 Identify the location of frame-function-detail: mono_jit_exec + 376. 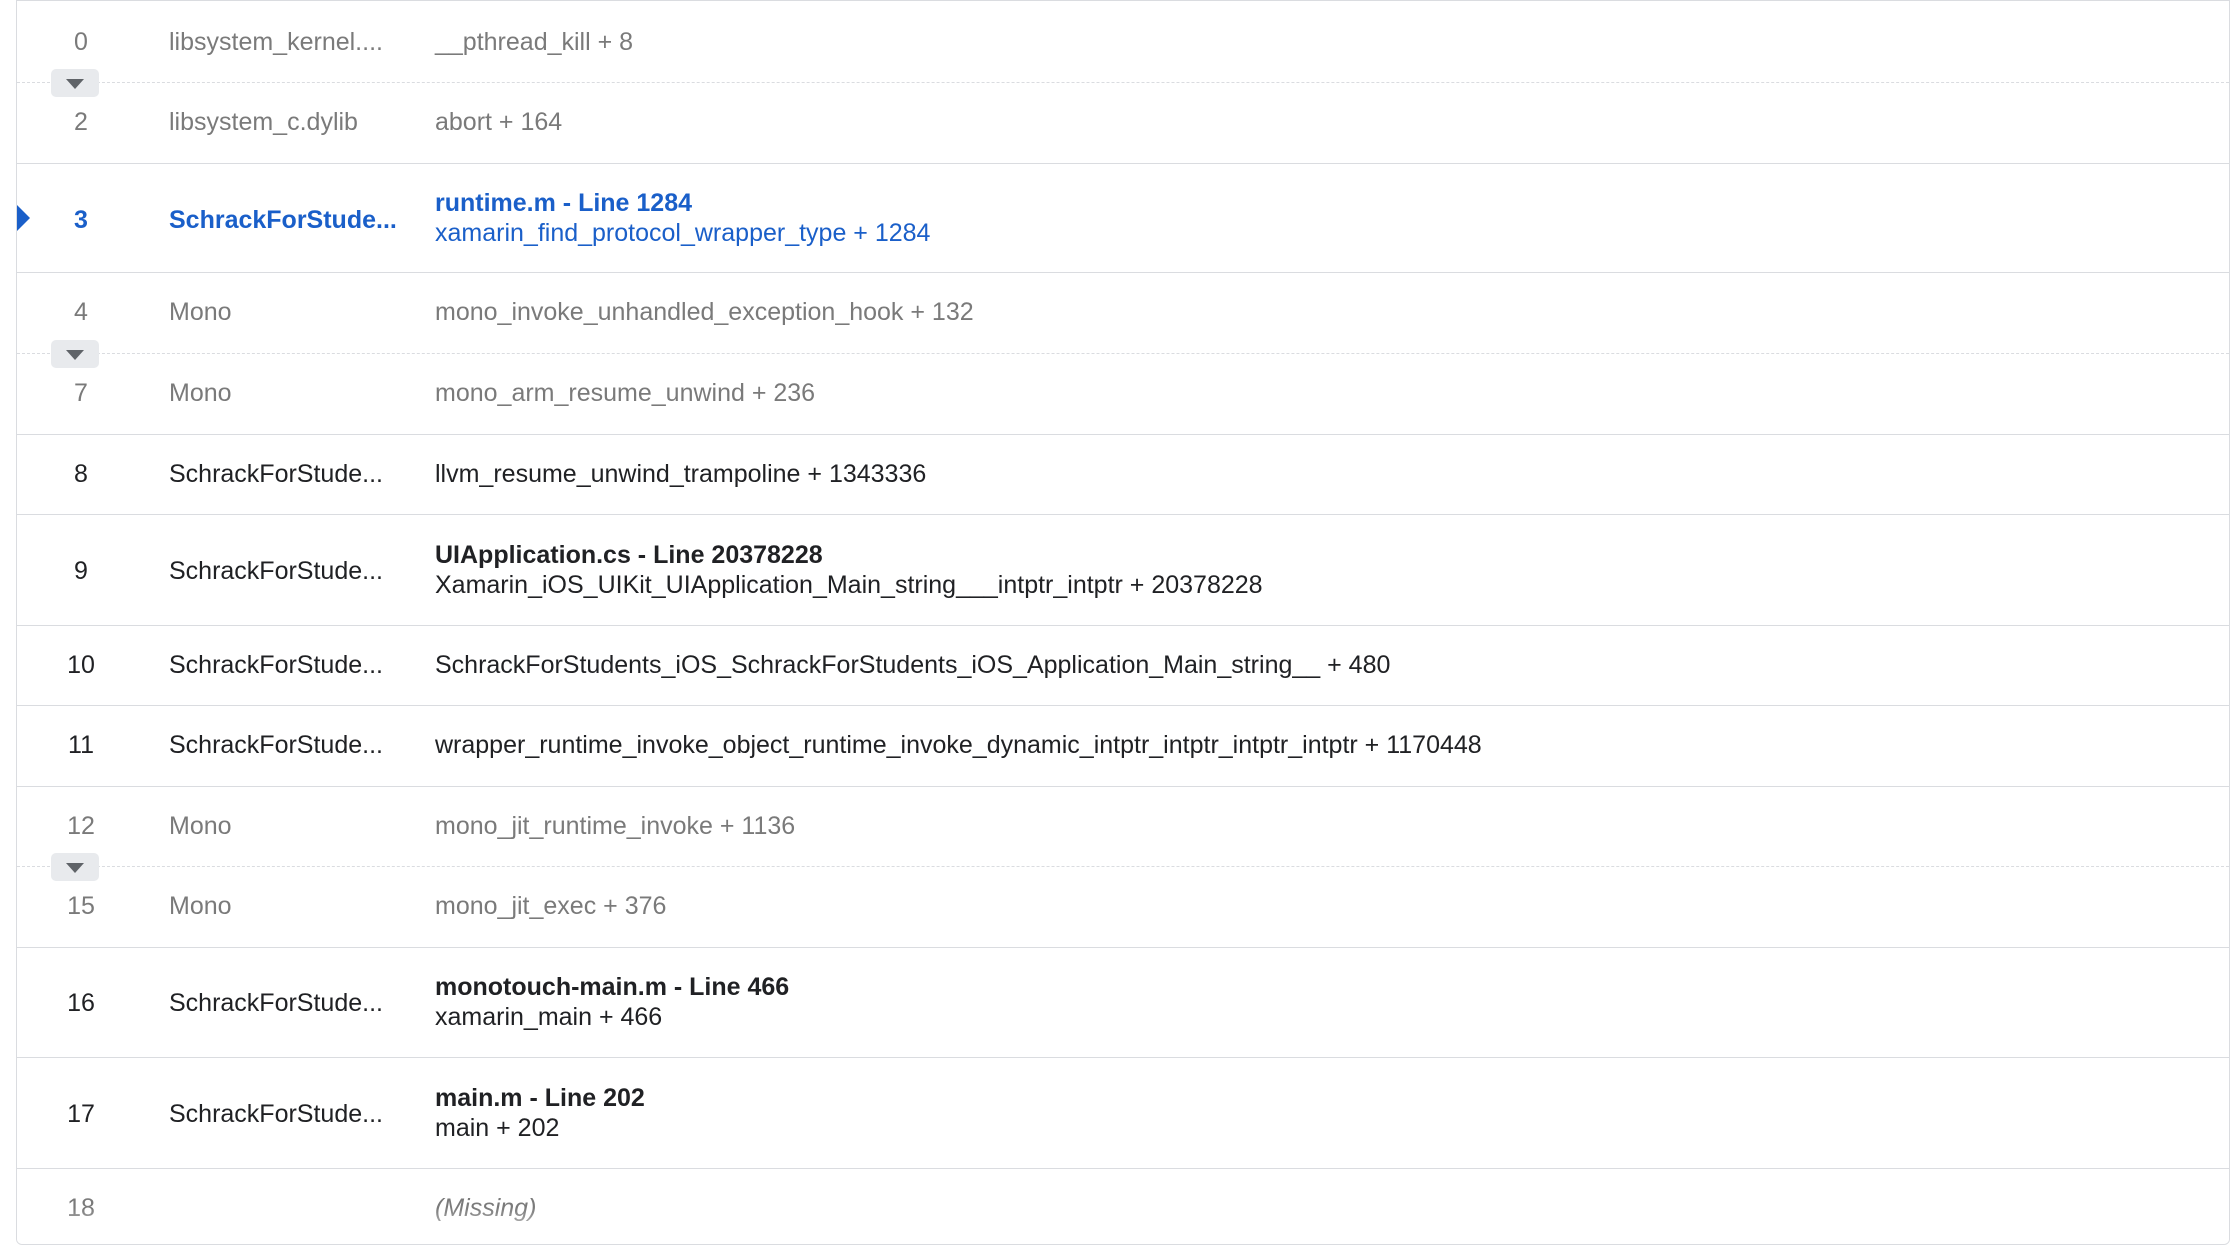
(551, 906).